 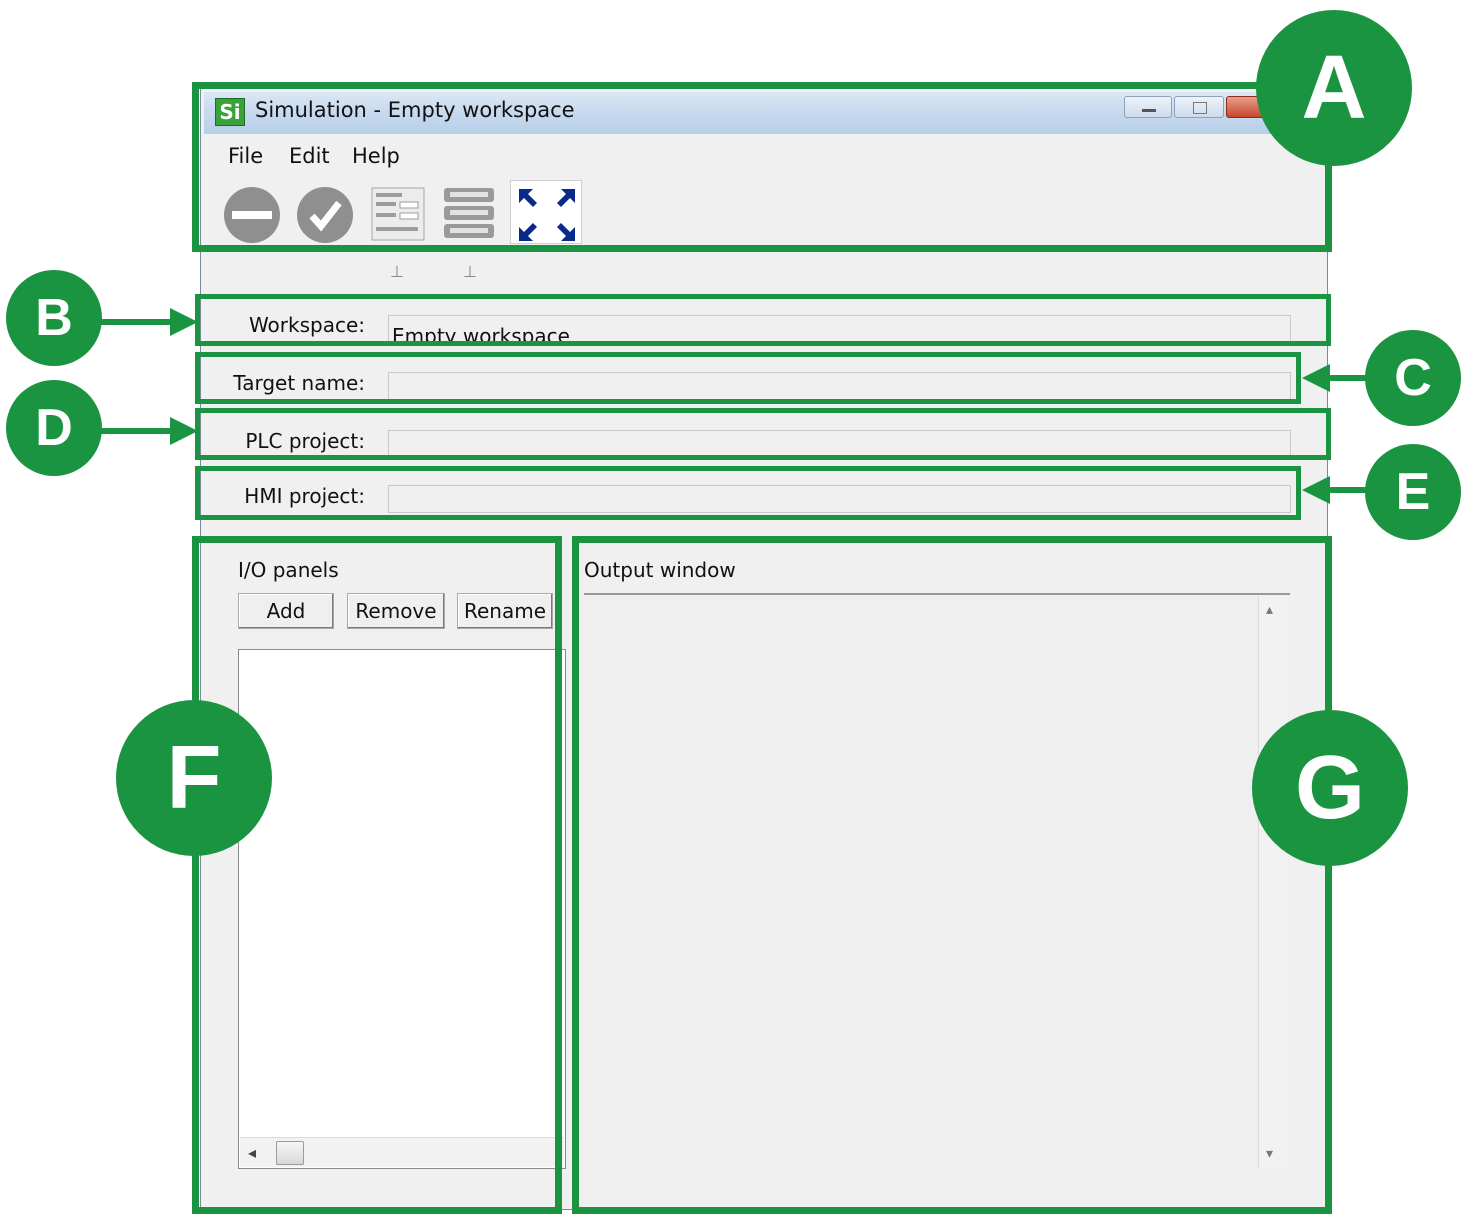 I want to click on callout-box-b, so click(x=763, y=320).